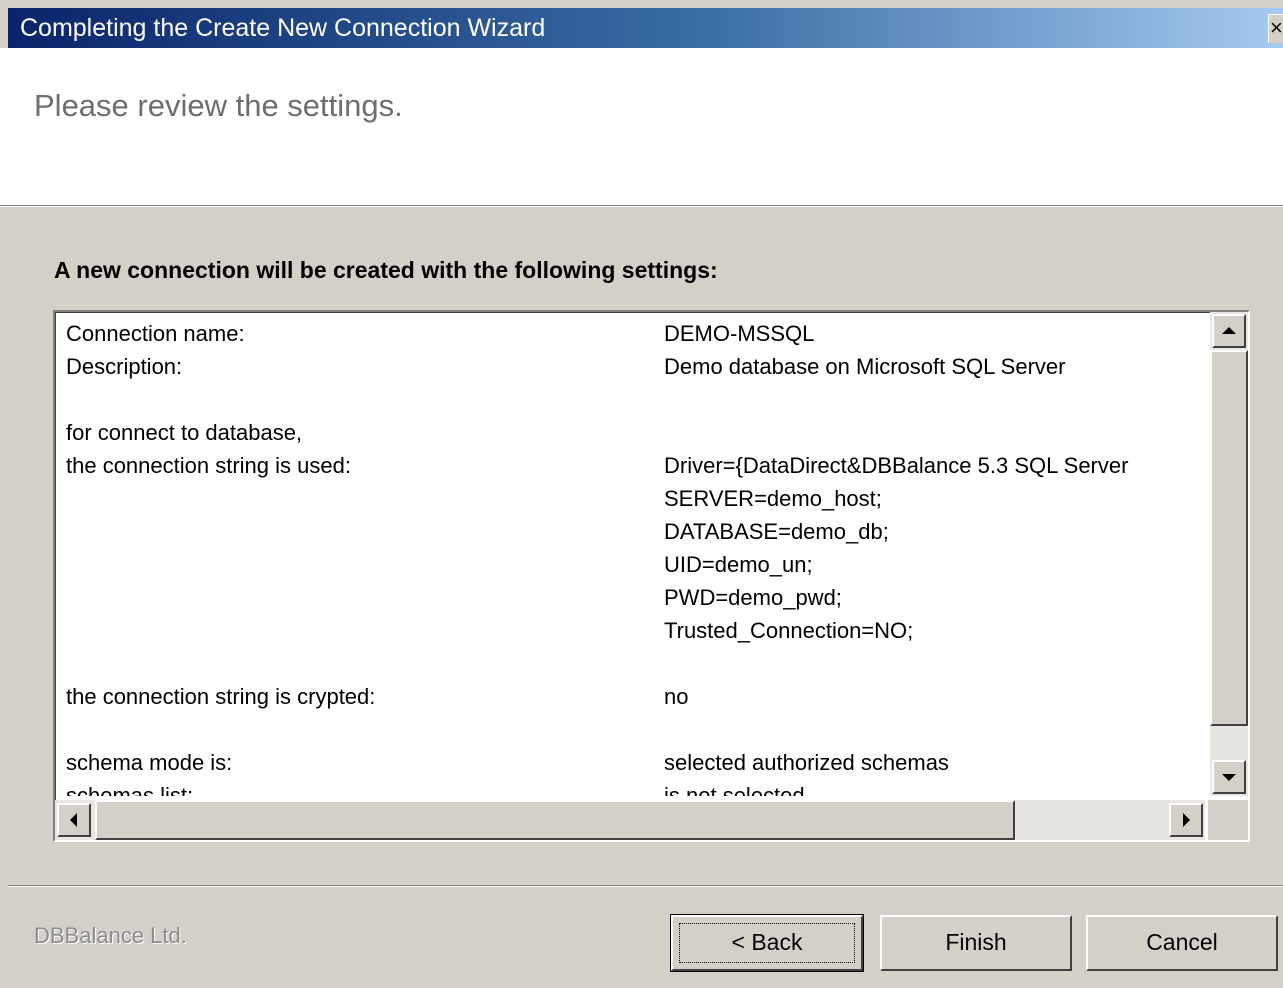  What do you see at coordinates (149, 762) in the screenshot?
I see `setting-label: schema mode is:` at bounding box center [149, 762].